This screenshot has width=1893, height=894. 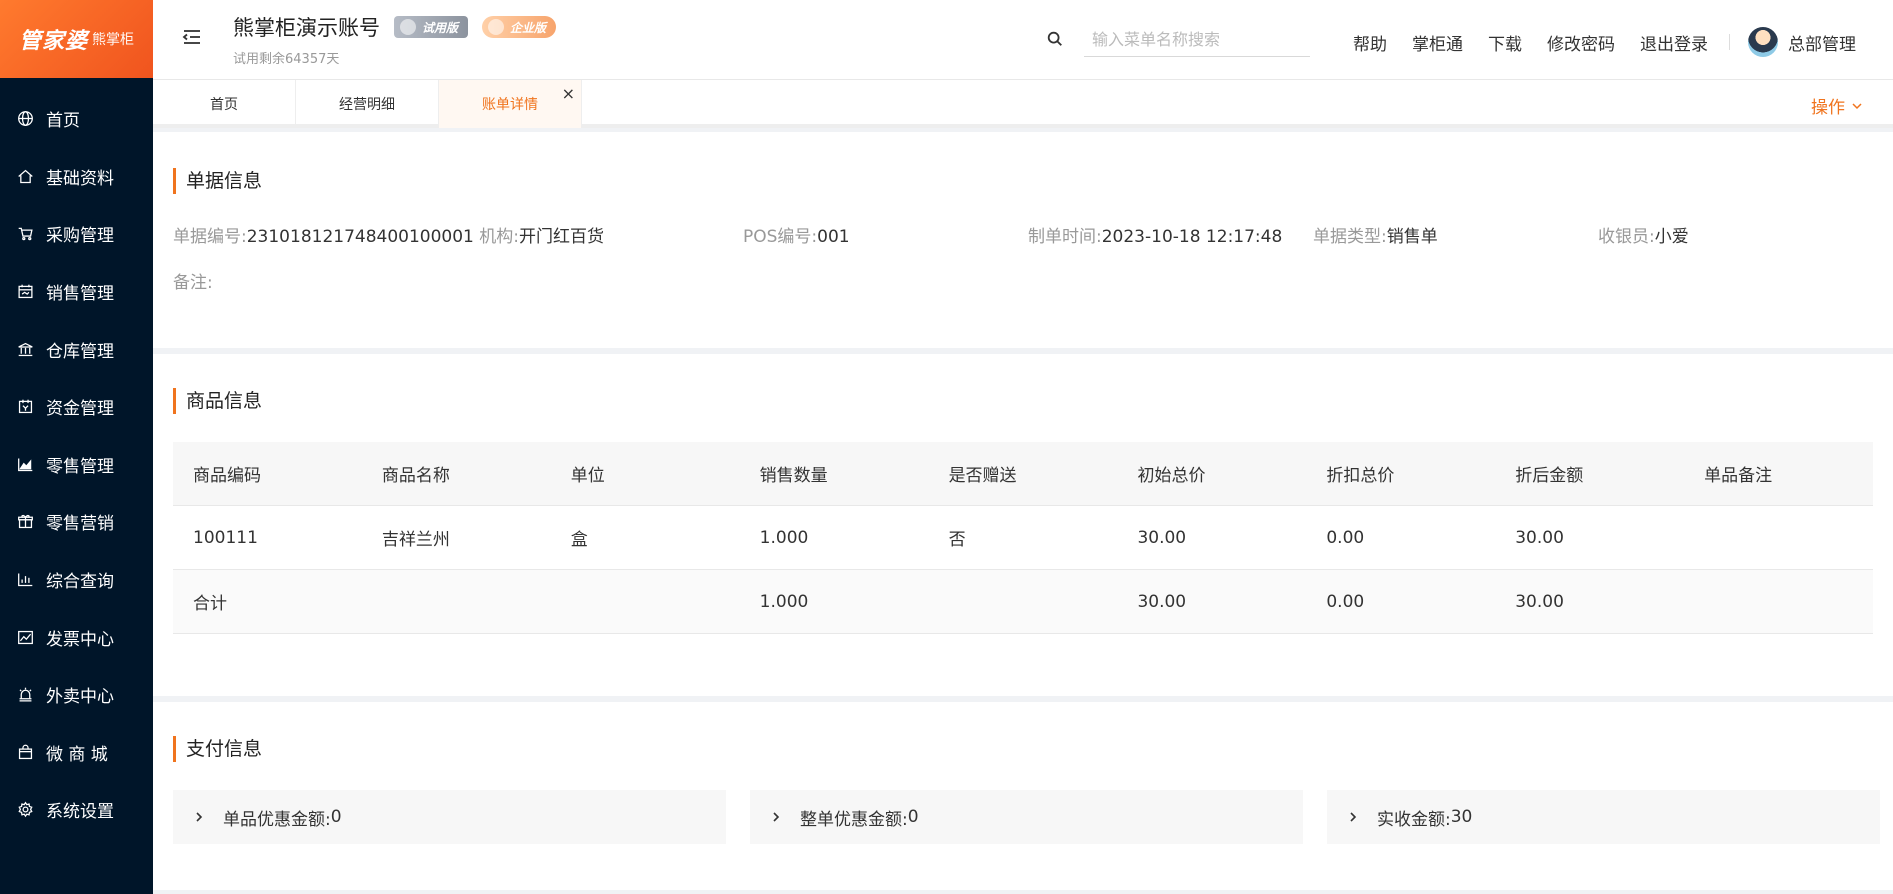 What do you see at coordinates (395, 39) in the screenshot?
I see `account-info: 熊掌柜演示账号 试用版 企业版 试用剩余64357天` at bounding box center [395, 39].